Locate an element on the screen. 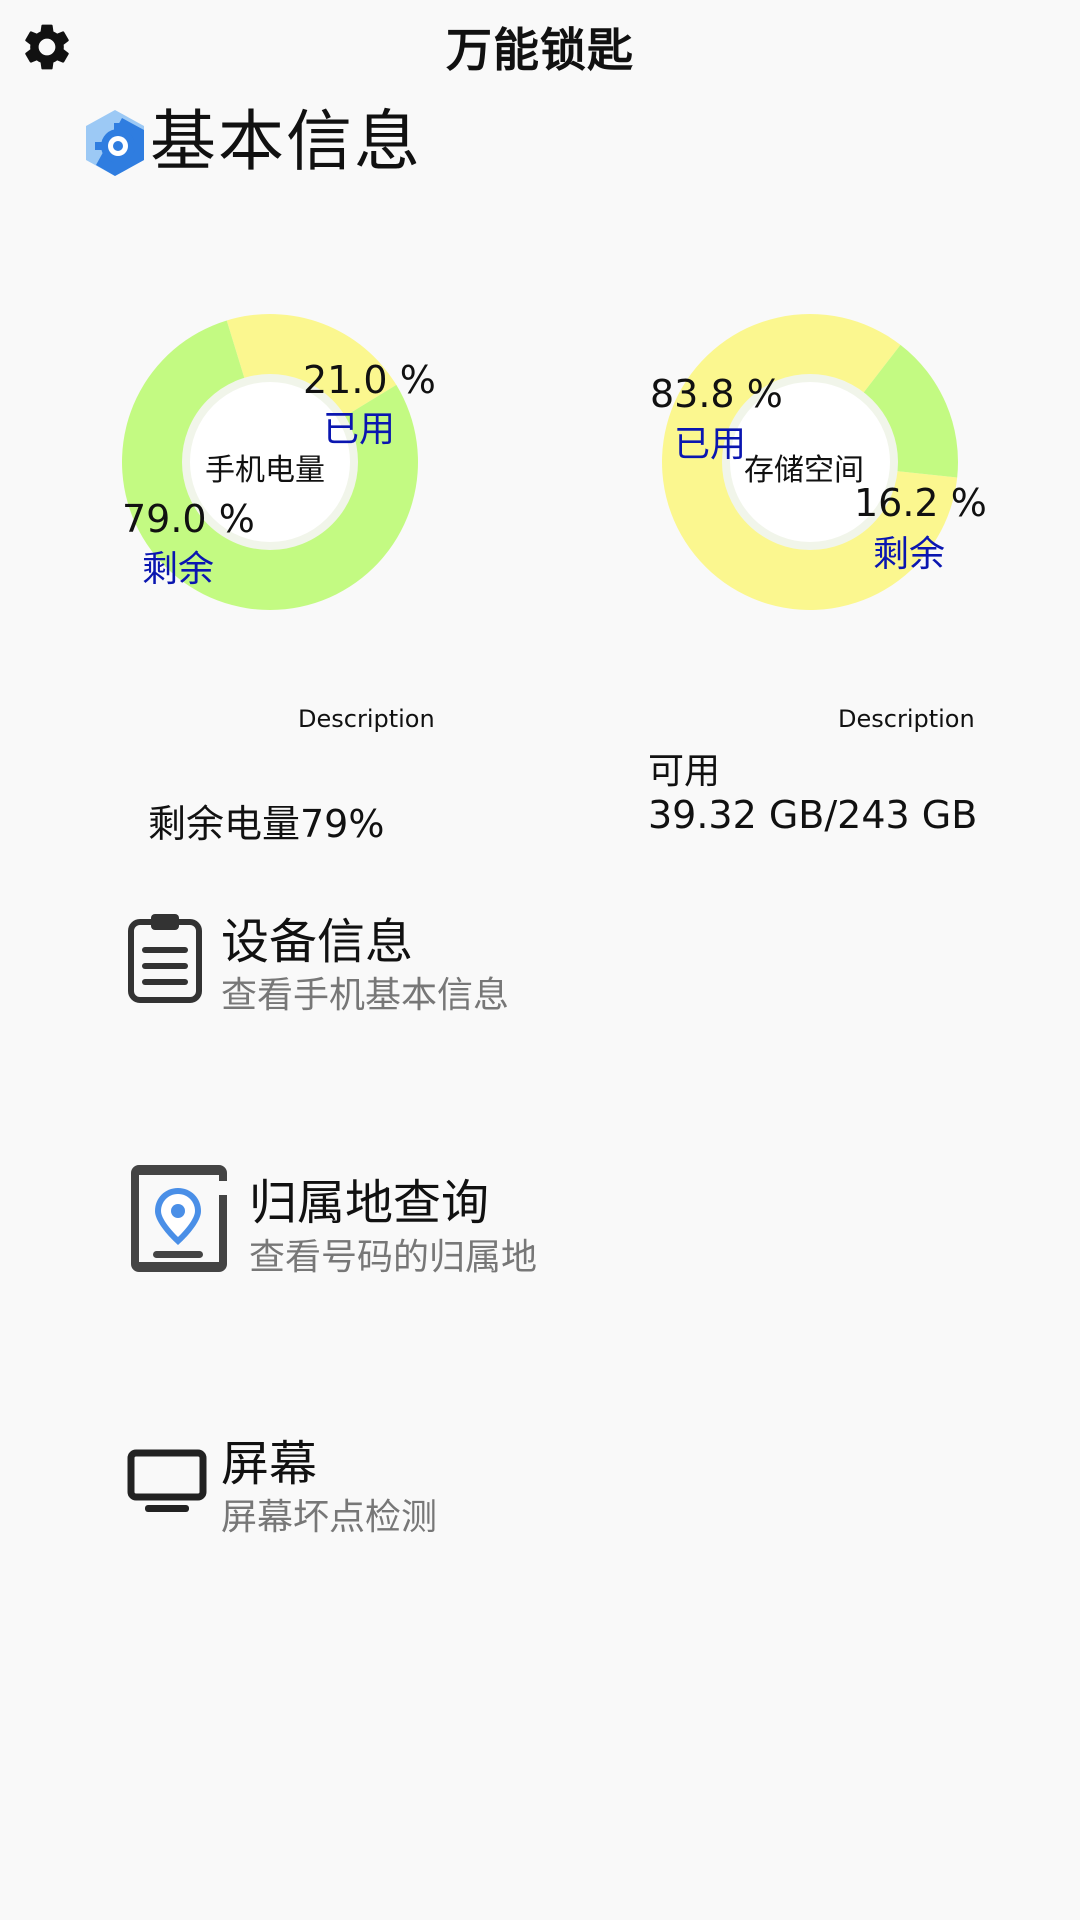  section-title: 基本信息 is located at coordinates (286, 141).